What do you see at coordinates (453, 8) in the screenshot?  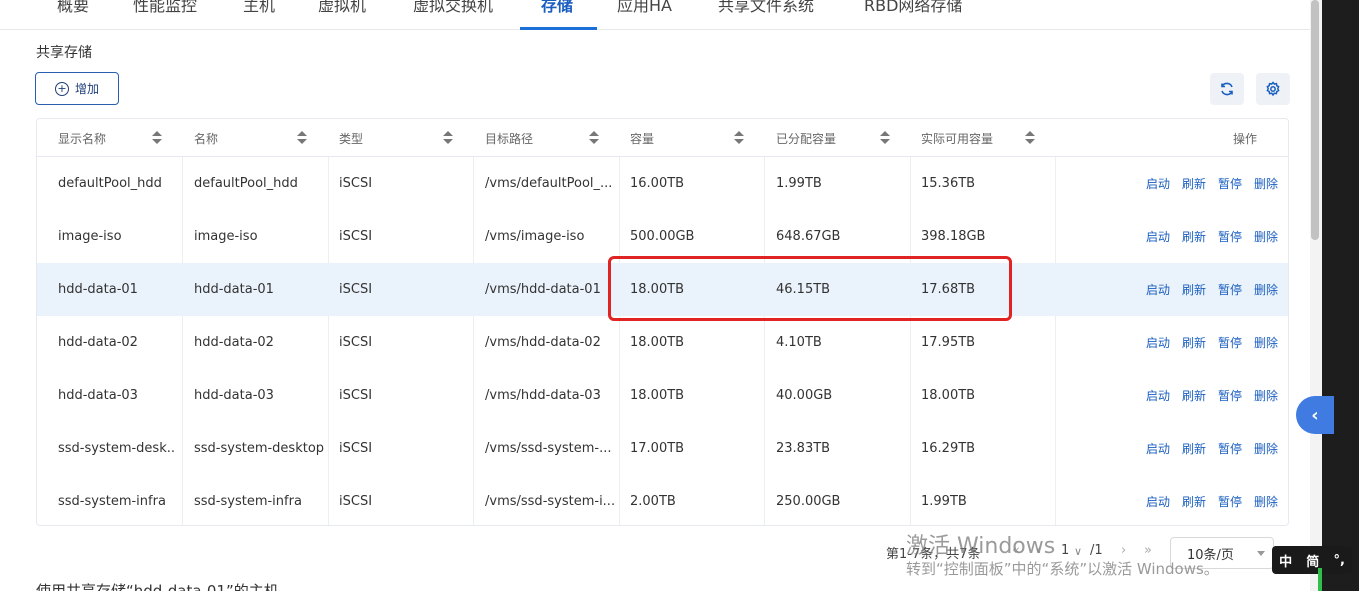 I see `tab-vswitch: 虚拟交换机` at bounding box center [453, 8].